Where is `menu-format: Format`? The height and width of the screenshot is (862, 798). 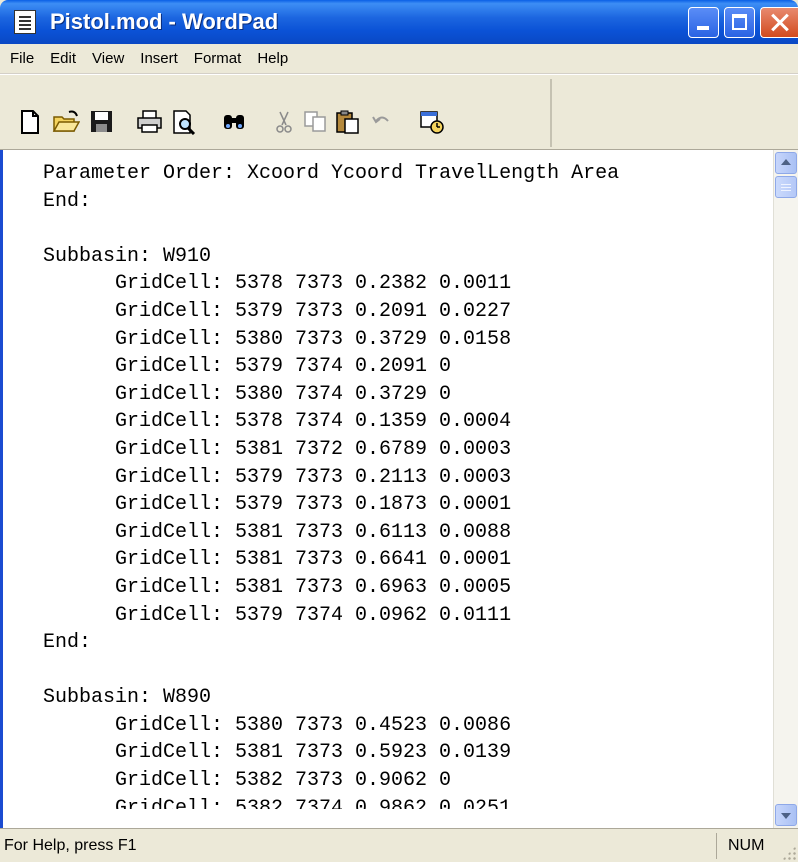
menu-format: Format is located at coordinates (218, 59).